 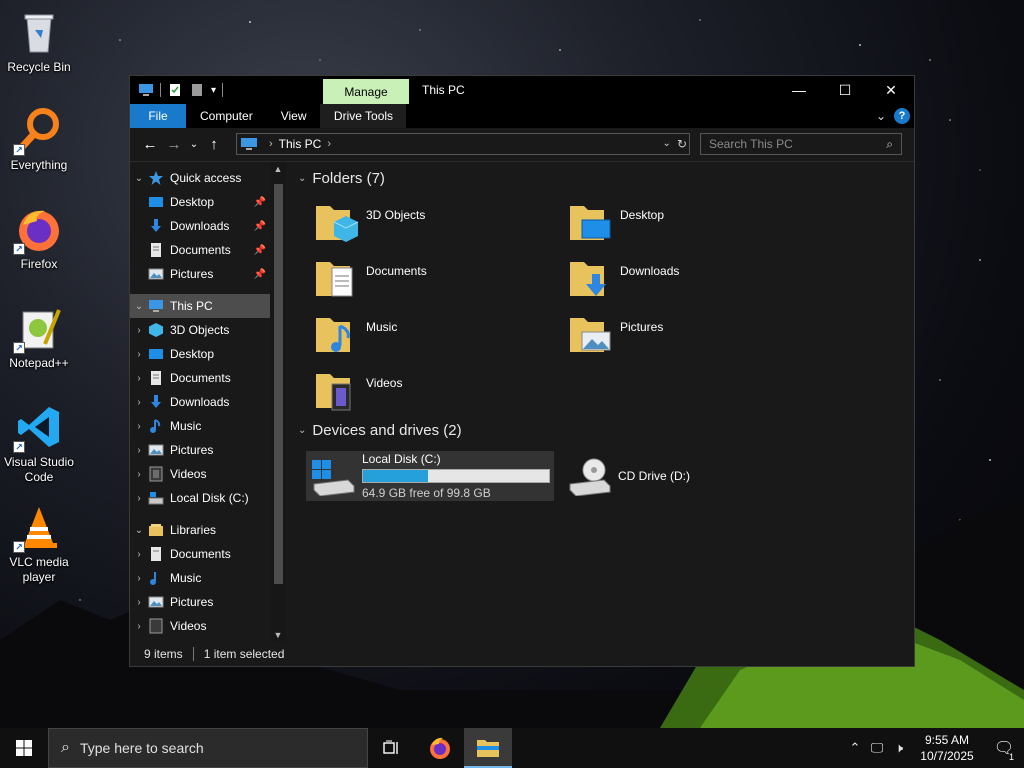 What do you see at coordinates (430, 476) in the screenshot?
I see `drive-tile-local-disk-c: Local Disk (C:) 64.9 GB free of 99.8 GB` at bounding box center [430, 476].